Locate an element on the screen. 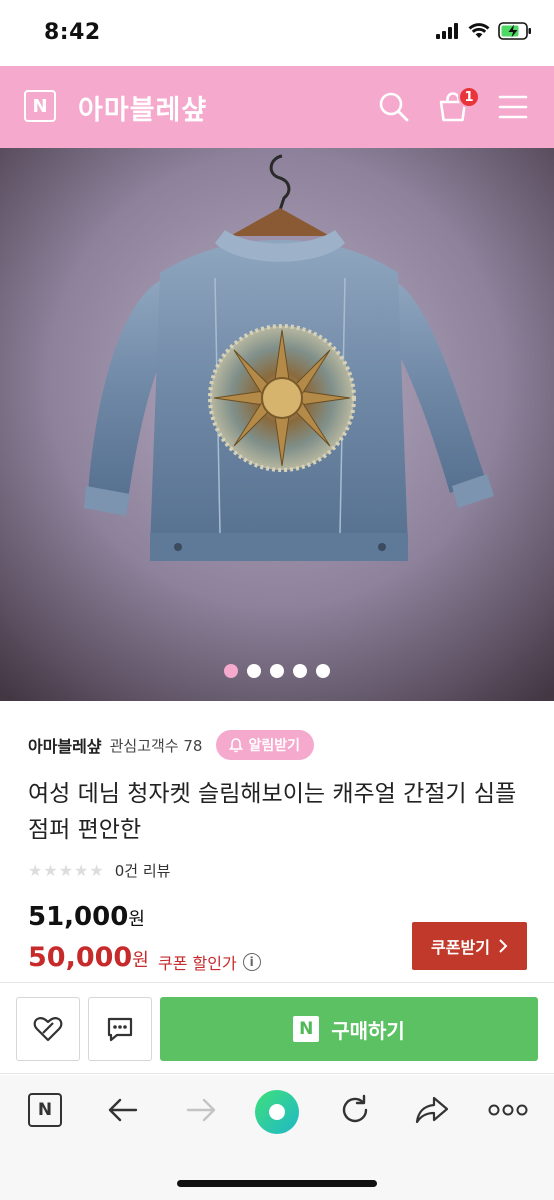 The width and height of the screenshot is (554, 1200). alarm-label: 알림받기 is located at coordinates (274, 746).